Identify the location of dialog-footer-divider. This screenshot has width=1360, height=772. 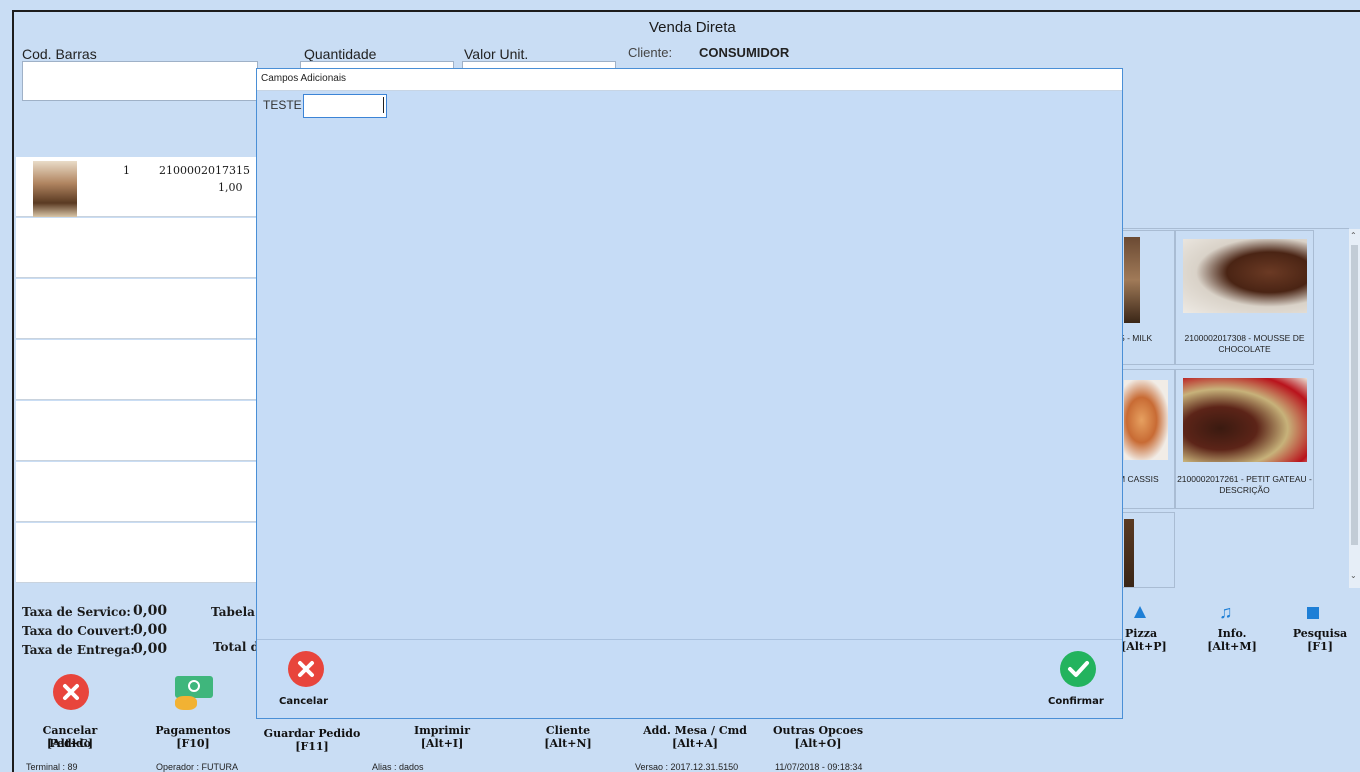
(689, 639).